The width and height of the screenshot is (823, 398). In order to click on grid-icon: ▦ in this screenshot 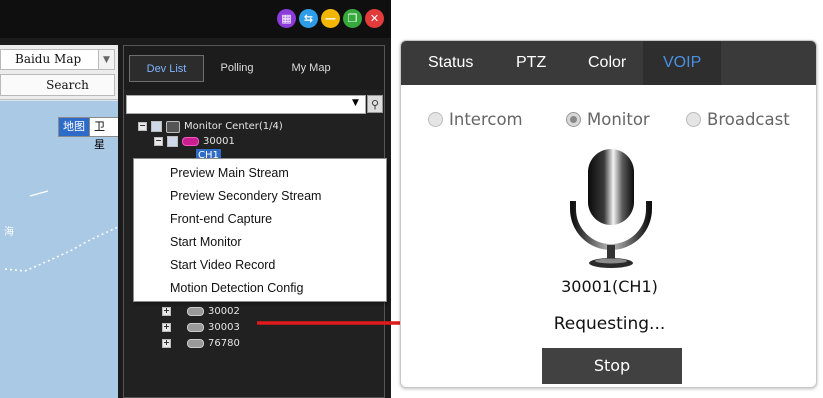, I will do `click(286, 18)`.